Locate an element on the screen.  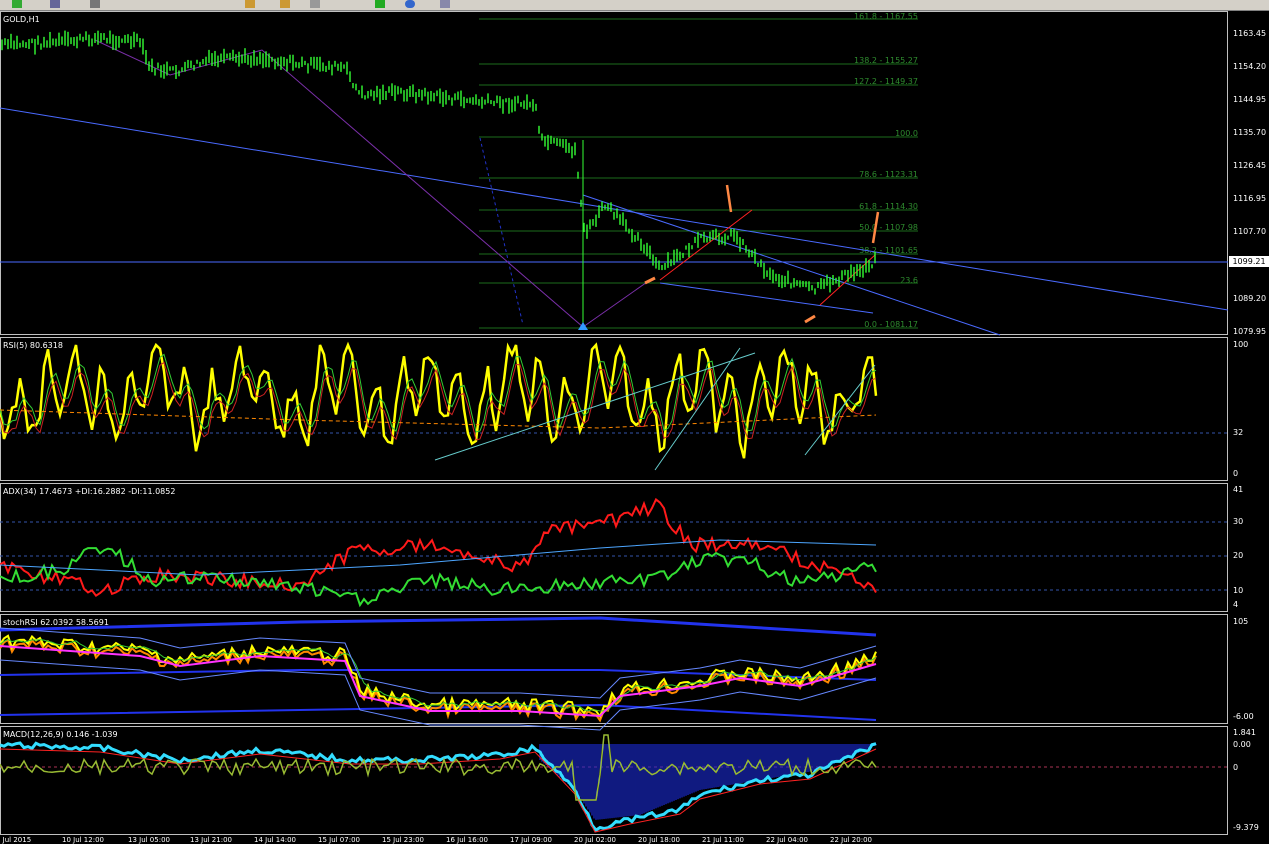
stochrsi-scale: 105 -6.00 is located at coordinates (1249, 669).